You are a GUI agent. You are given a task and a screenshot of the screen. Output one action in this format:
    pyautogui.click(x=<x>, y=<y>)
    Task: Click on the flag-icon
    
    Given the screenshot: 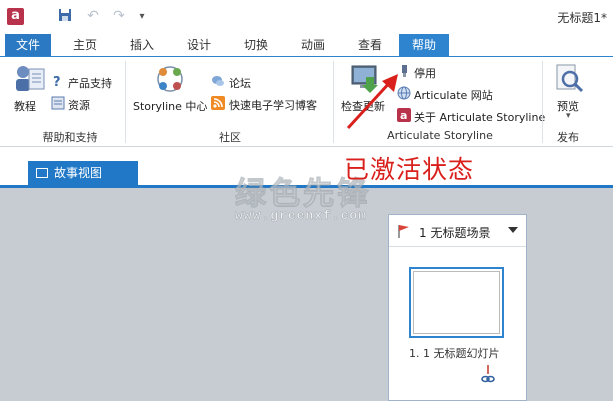 What is the action you would take?
    pyautogui.click(x=404, y=231)
    